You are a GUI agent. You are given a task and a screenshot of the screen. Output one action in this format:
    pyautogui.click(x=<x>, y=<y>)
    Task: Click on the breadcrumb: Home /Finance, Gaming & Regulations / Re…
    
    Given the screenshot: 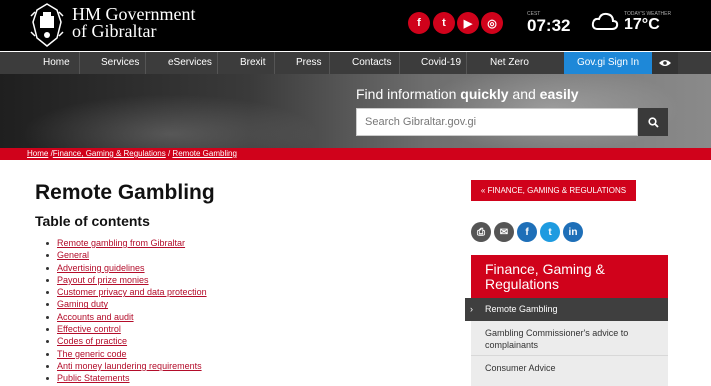 What is the action you would take?
    pyautogui.click(x=132, y=154)
    